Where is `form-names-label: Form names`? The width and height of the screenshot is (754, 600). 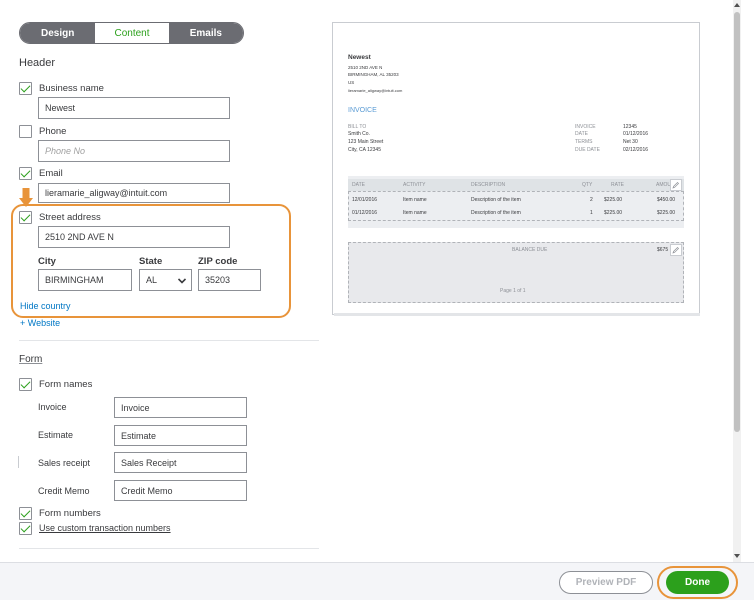 form-names-label: Form names is located at coordinates (66, 384).